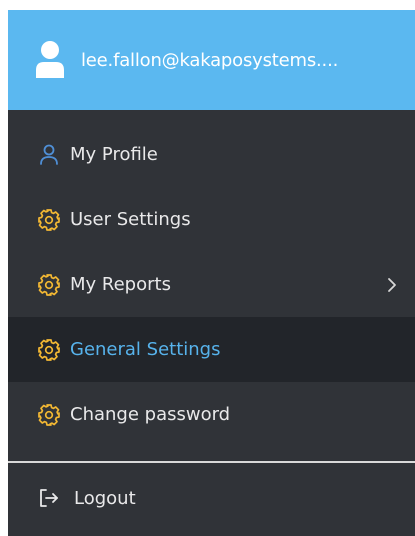  I want to click on menu-item-label: User Settings, so click(130, 219).